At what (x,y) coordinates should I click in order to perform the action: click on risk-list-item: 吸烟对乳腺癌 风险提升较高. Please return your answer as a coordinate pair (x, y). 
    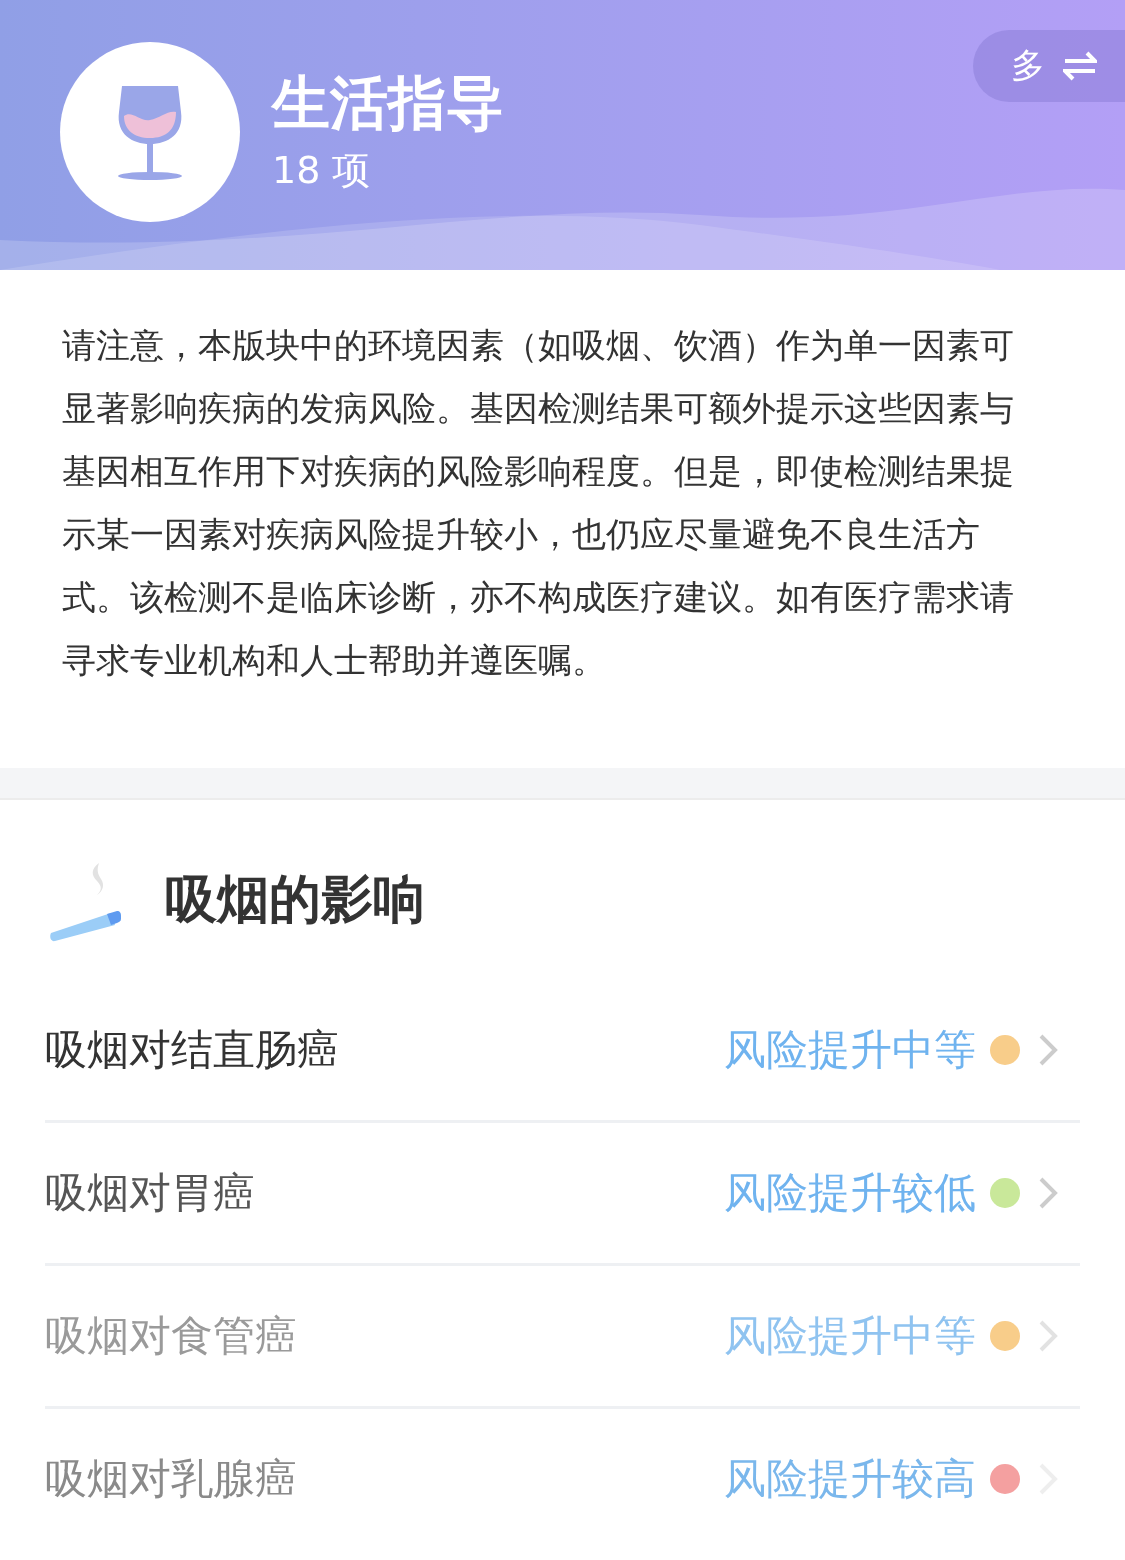
    Looking at the image, I should click on (562, 1479).